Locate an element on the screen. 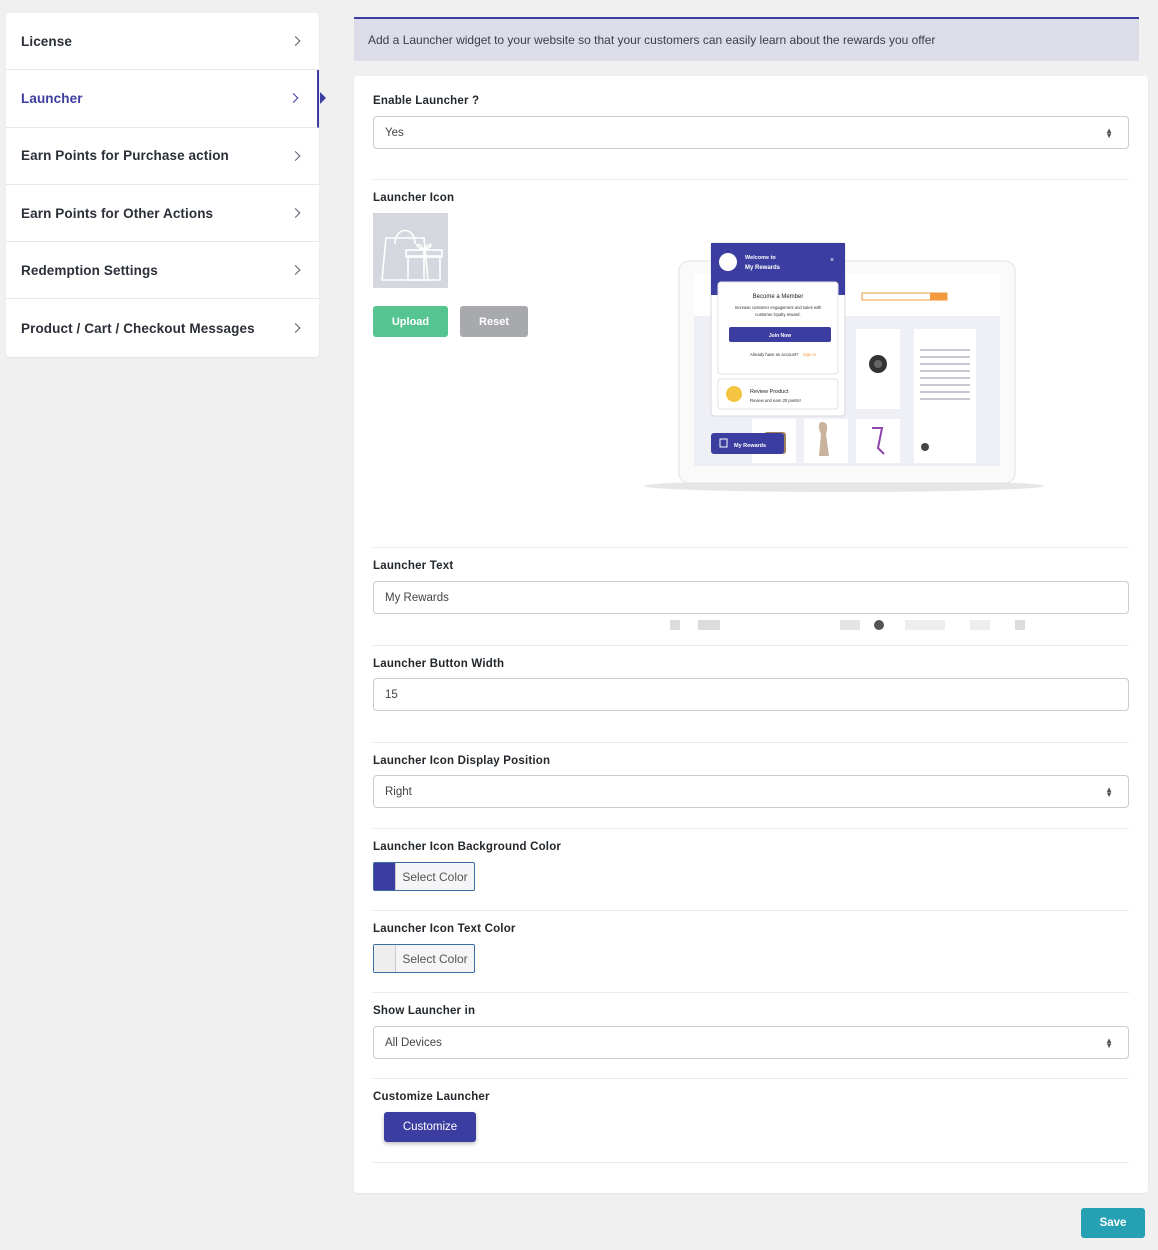  preview-artifact-strip is located at coordinates (847, 625).